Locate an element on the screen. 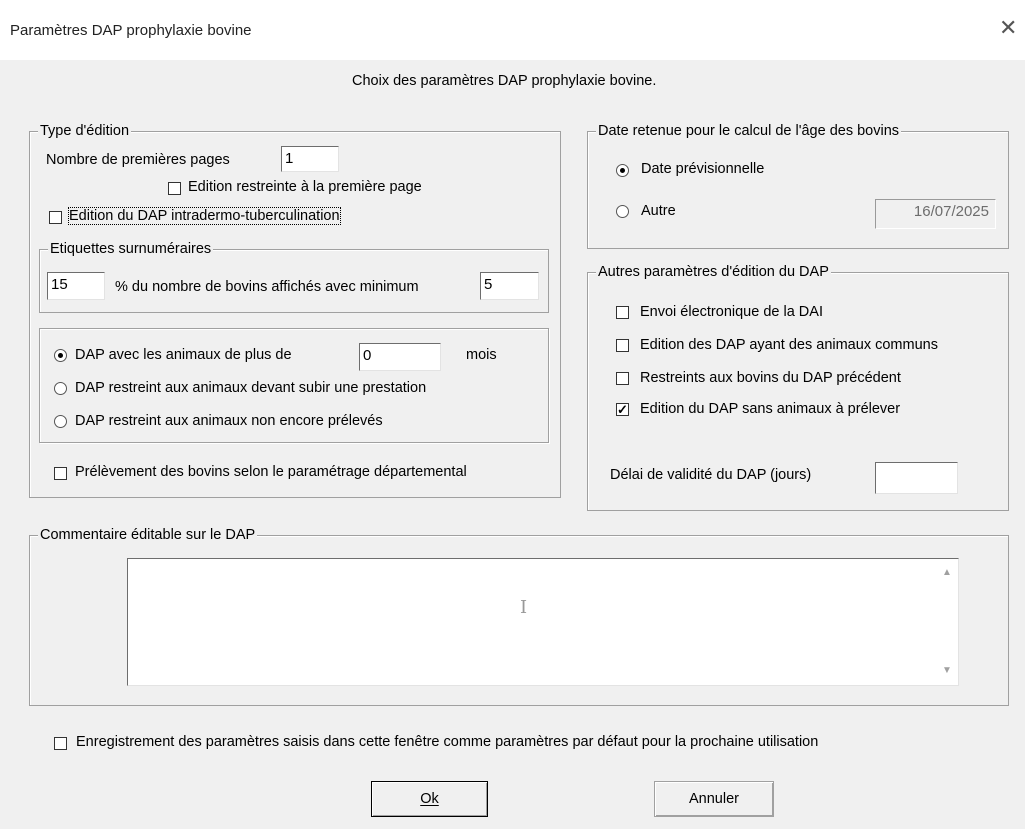 Image resolution: width=1025 pixels, height=829 pixels. text-cursor-icon: I is located at coordinates (524, 607).